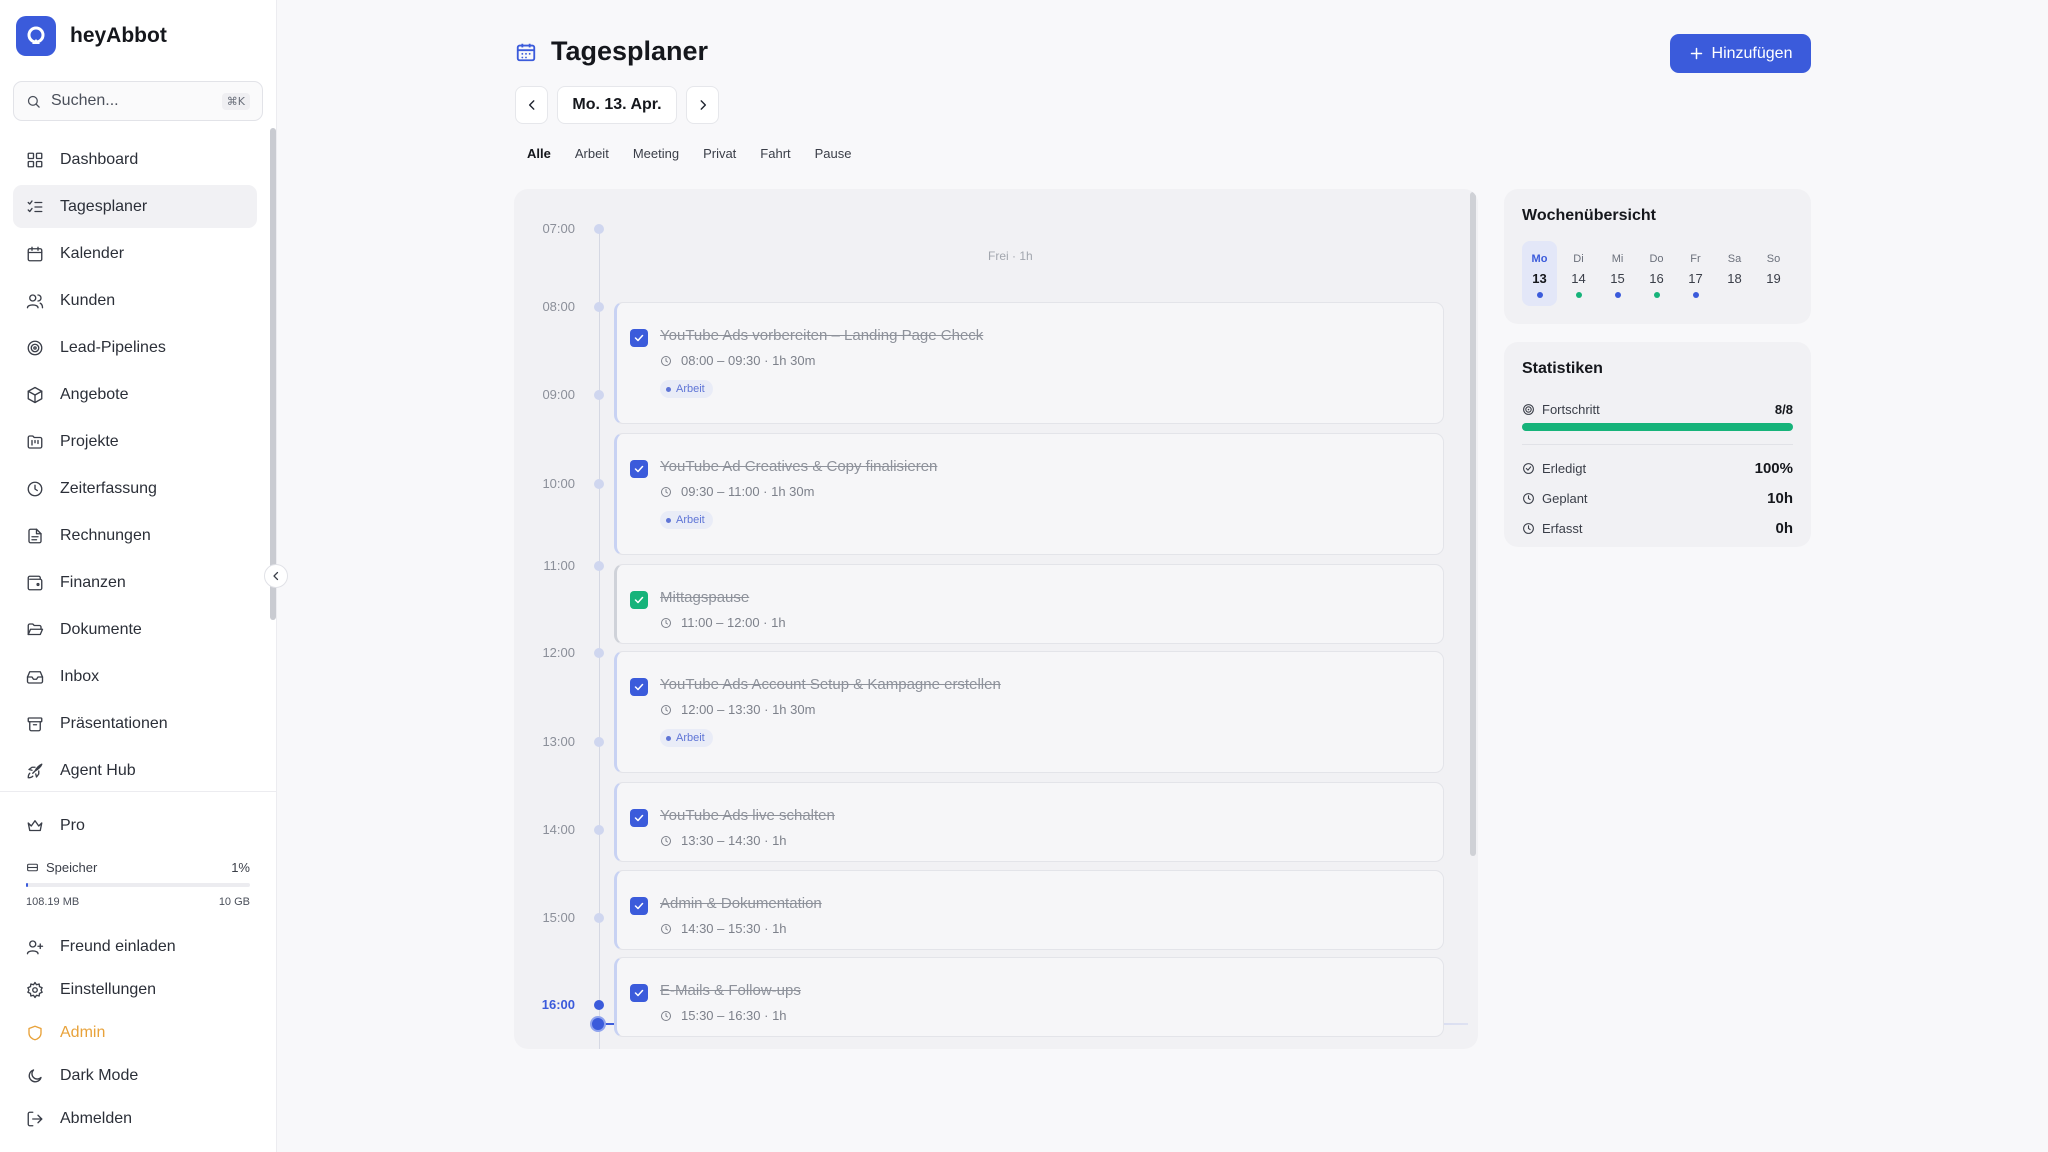 The image size is (2048, 1152). What do you see at coordinates (101, 629) in the screenshot?
I see `sidebar-item-label: Dokumente` at bounding box center [101, 629].